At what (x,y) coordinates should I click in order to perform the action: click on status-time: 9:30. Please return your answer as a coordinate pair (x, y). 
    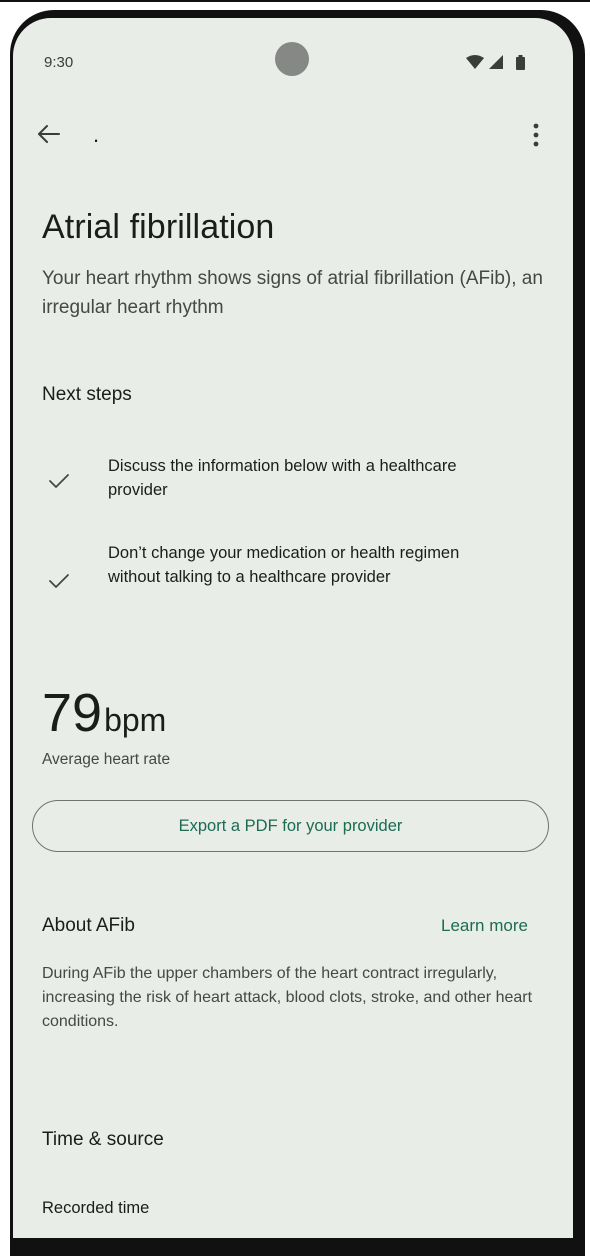
    Looking at the image, I should click on (59, 62).